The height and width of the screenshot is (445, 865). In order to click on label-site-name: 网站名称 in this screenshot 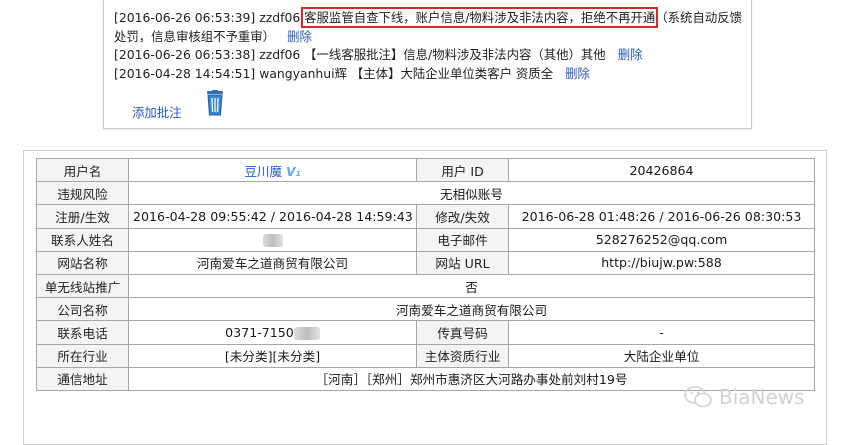, I will do `click(82, 262)`.